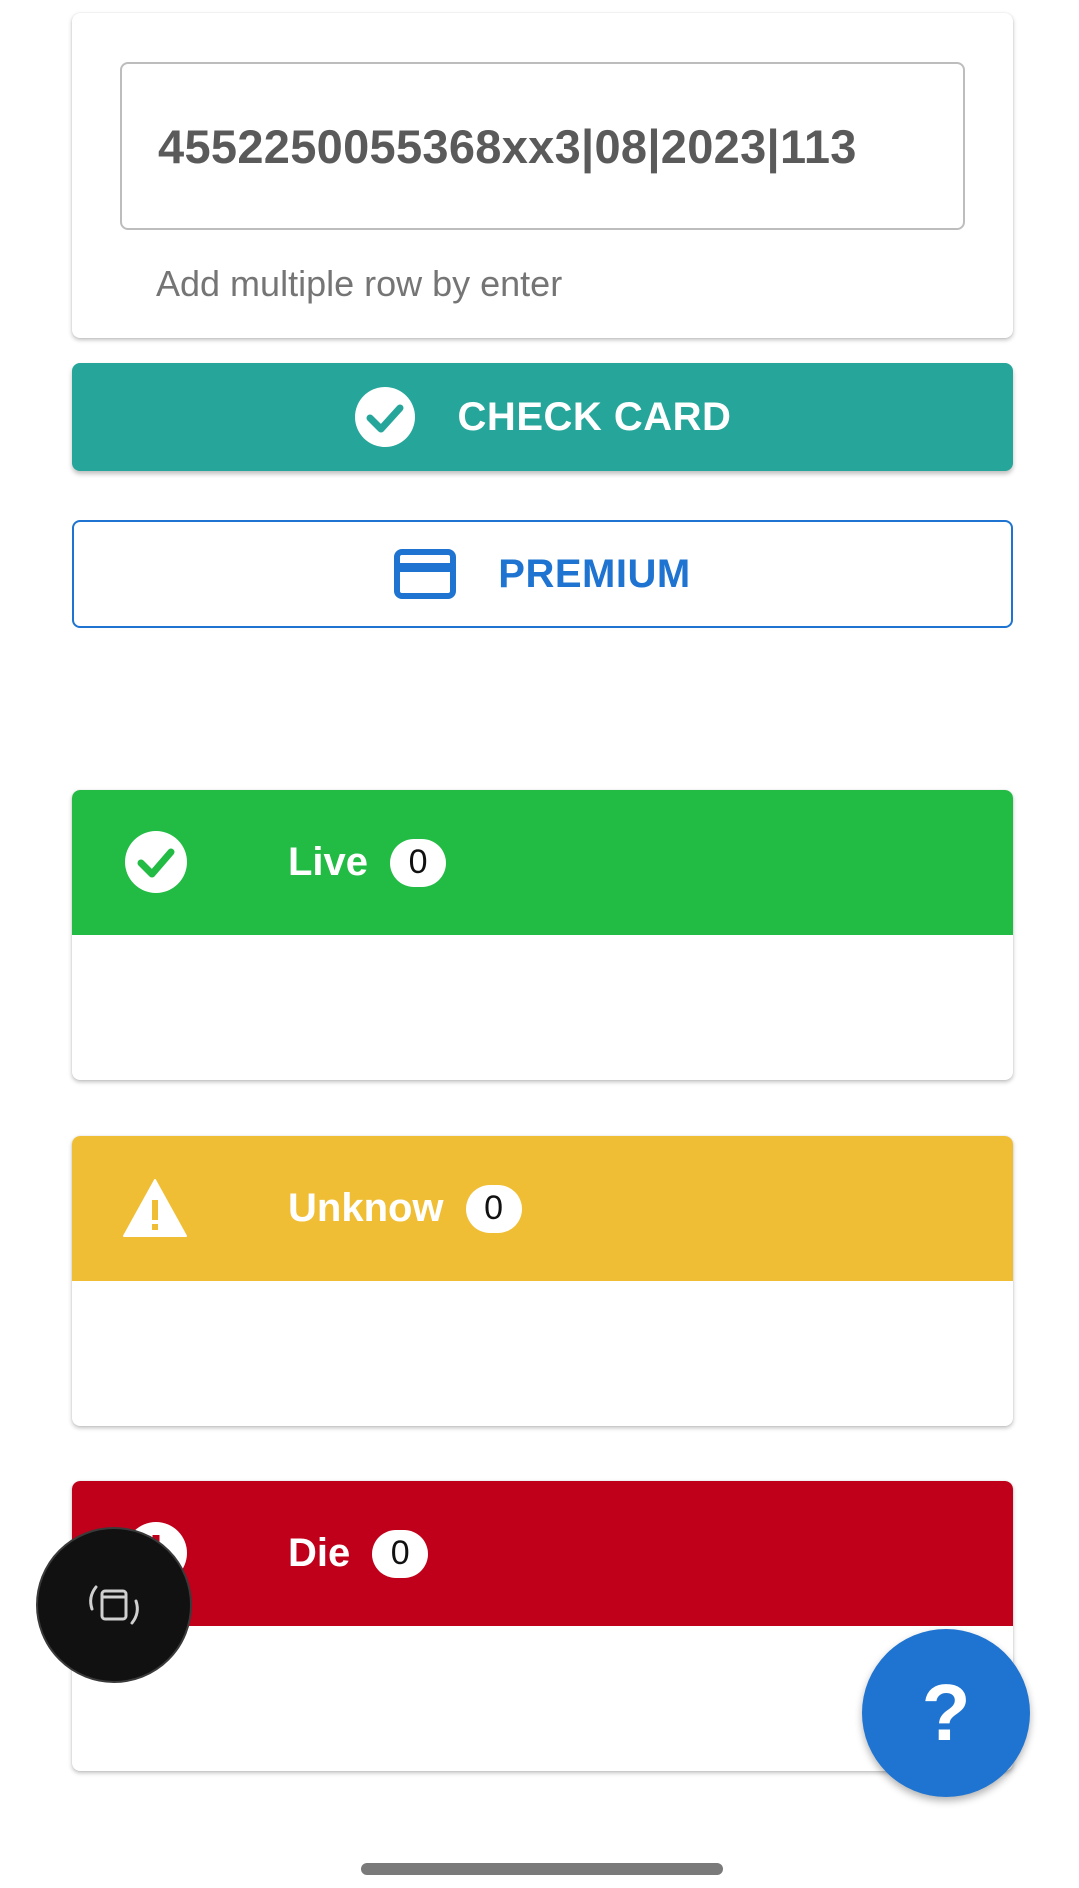  Describe the element at coordinates (542, 862) in the screenshot. I see `live-panel-header: Live 0` at that location.